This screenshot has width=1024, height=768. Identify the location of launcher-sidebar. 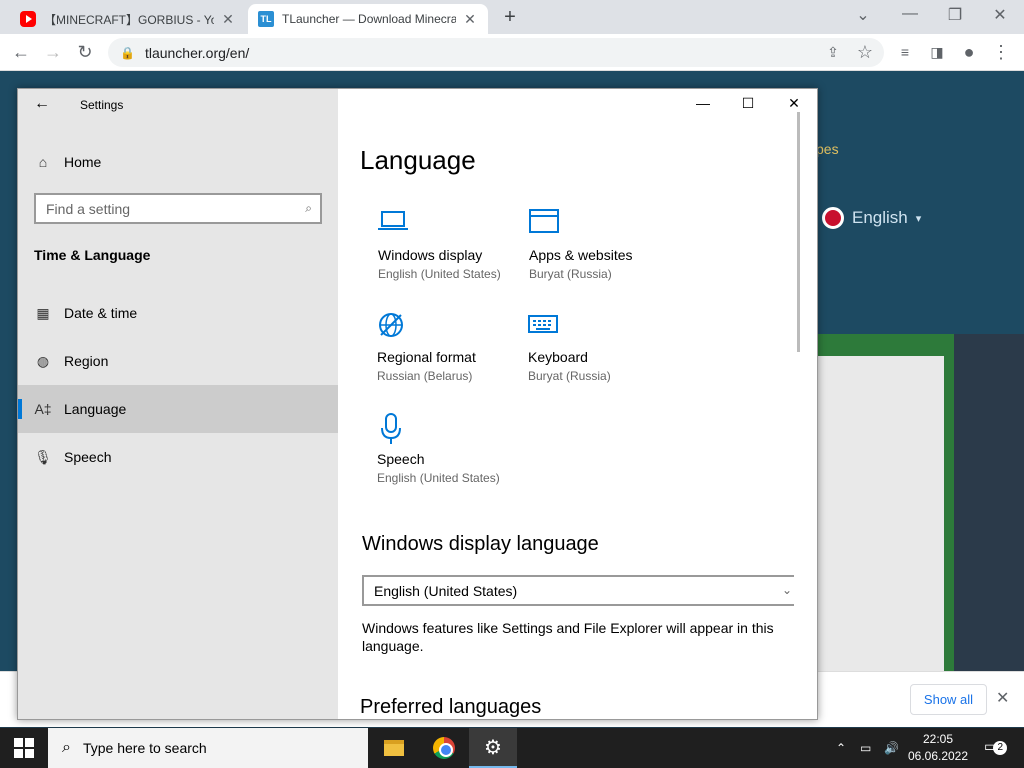
(989, 502).